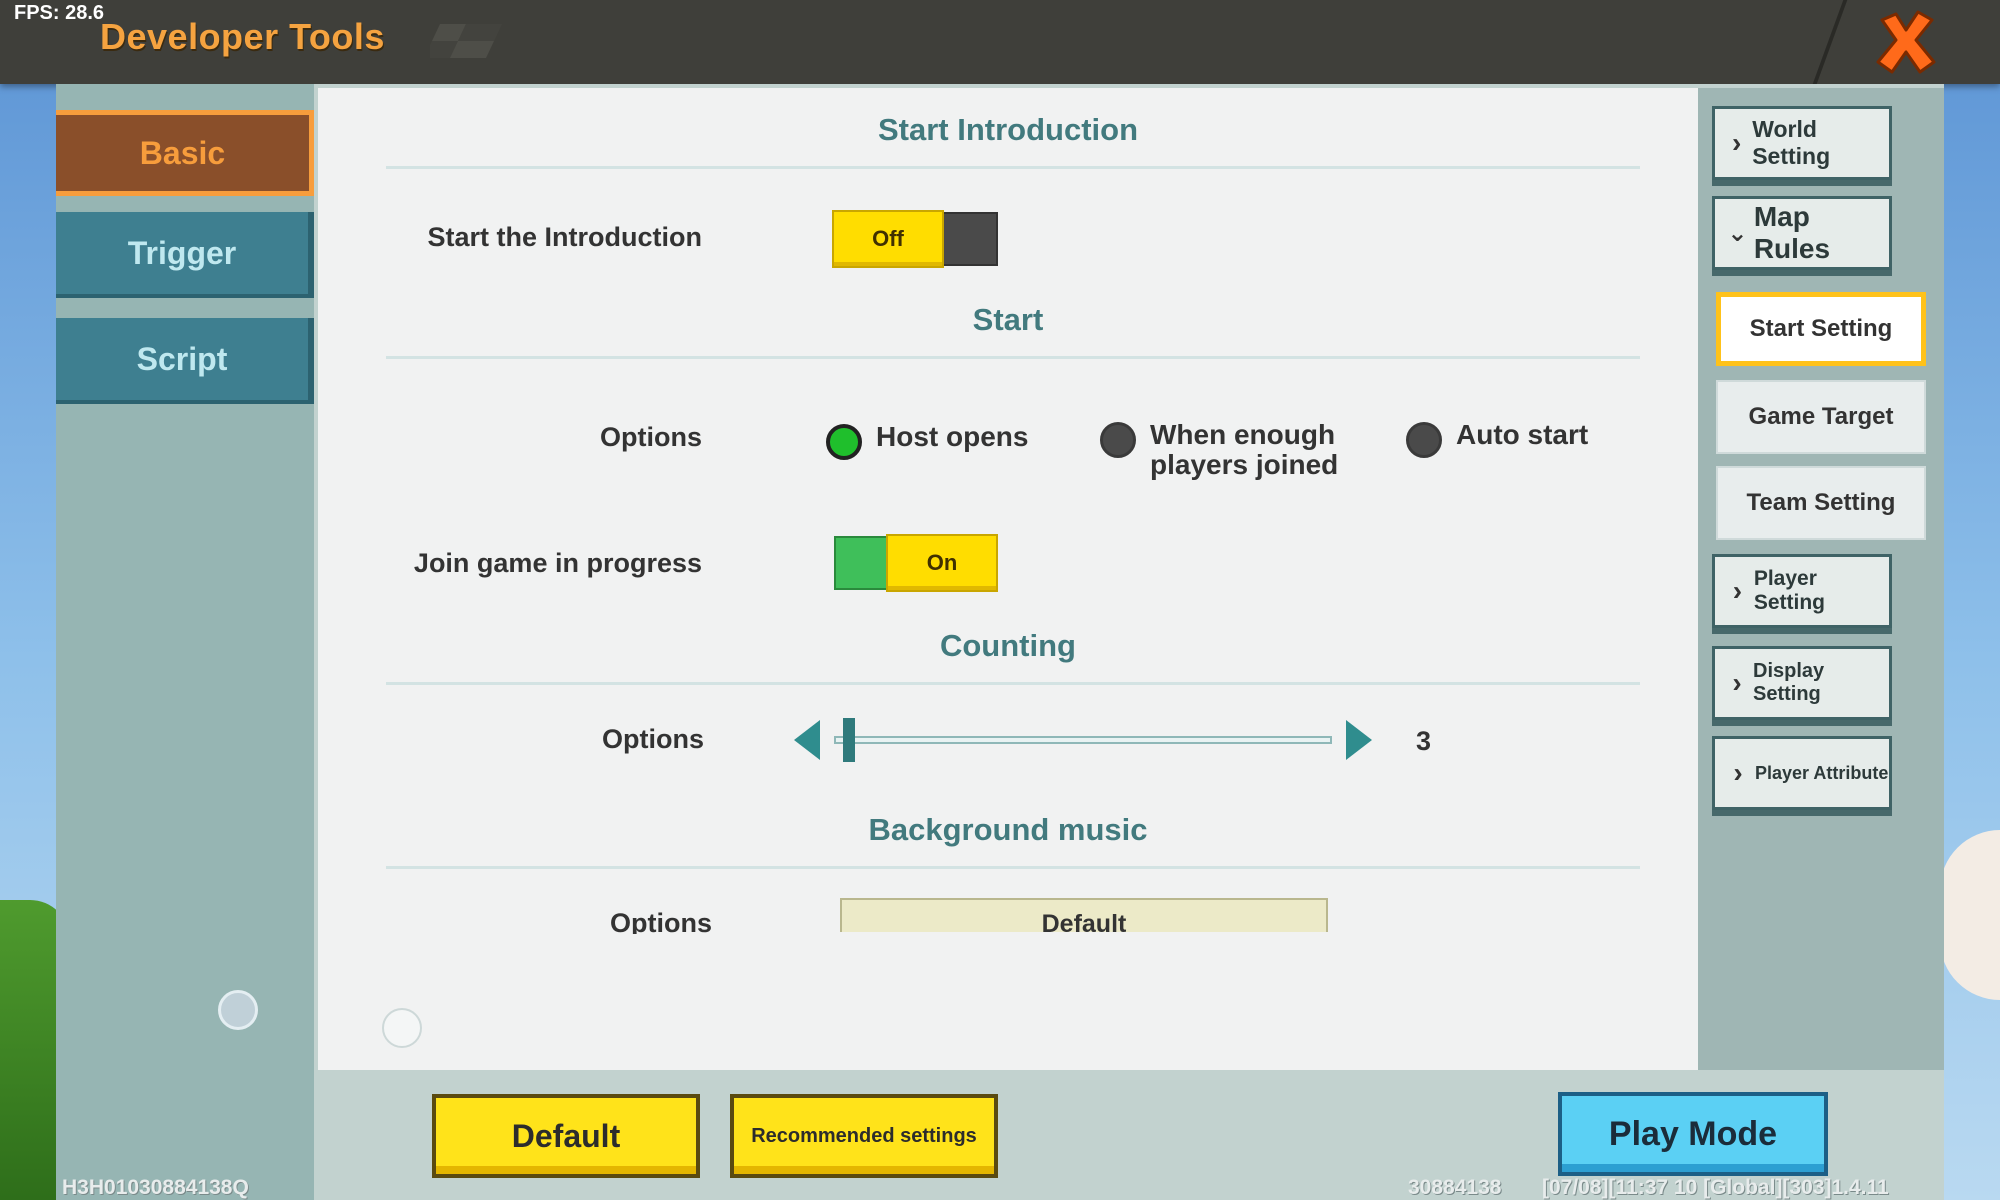  What do you see at coordinates (1008, 829) in the screenshot?
I see `section-title-background-music: Background music` at bounding box center [1008, 829].